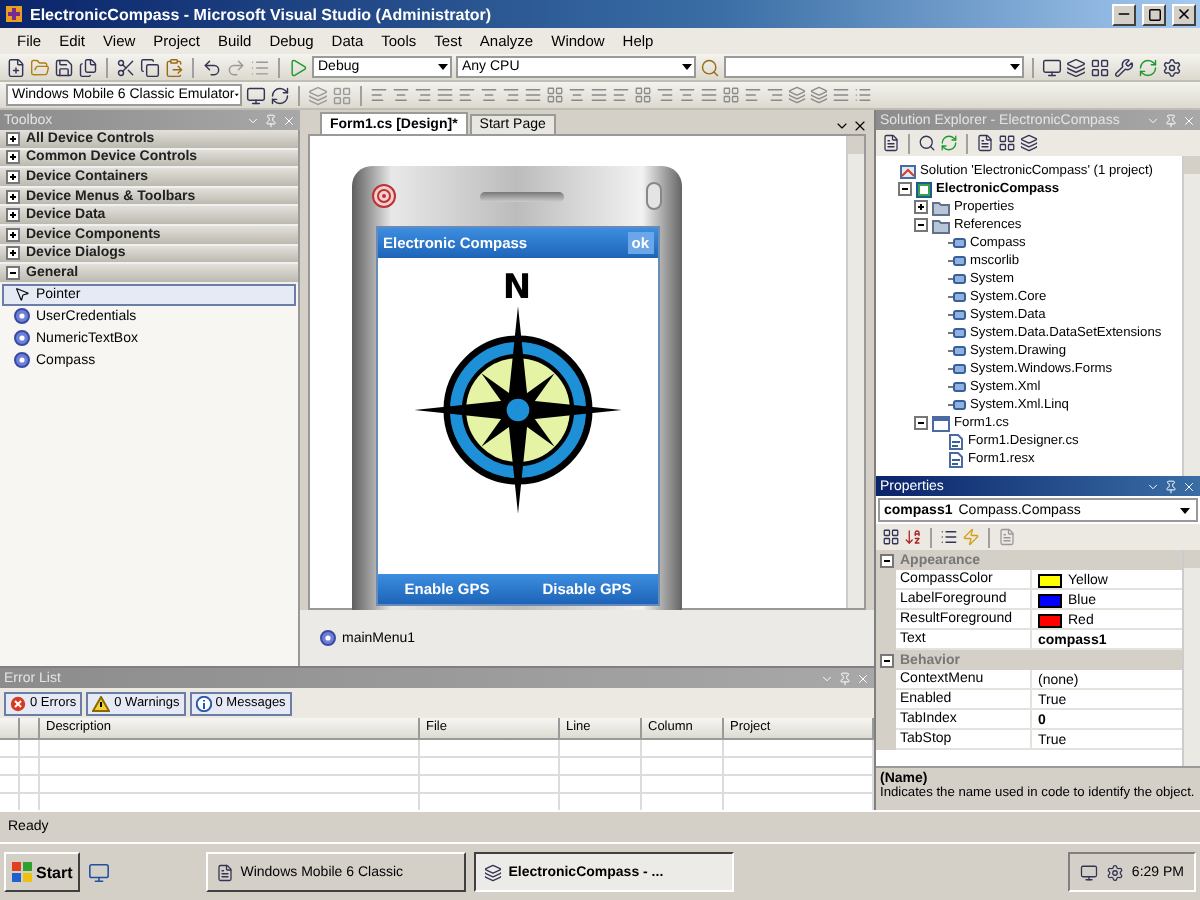 Image resolution: width=1200 pixels, height=900 pixels. I want to click on categorized-icon, so click(891, 537).